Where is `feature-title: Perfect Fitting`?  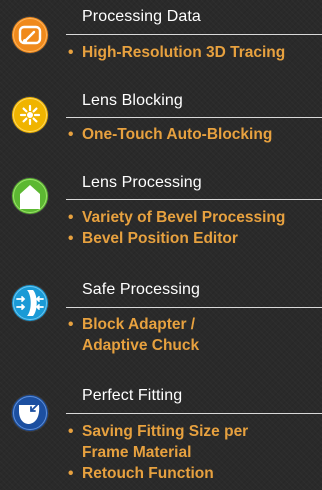
feature-title: Perfect Fitting is located at coordinates (132, 395).